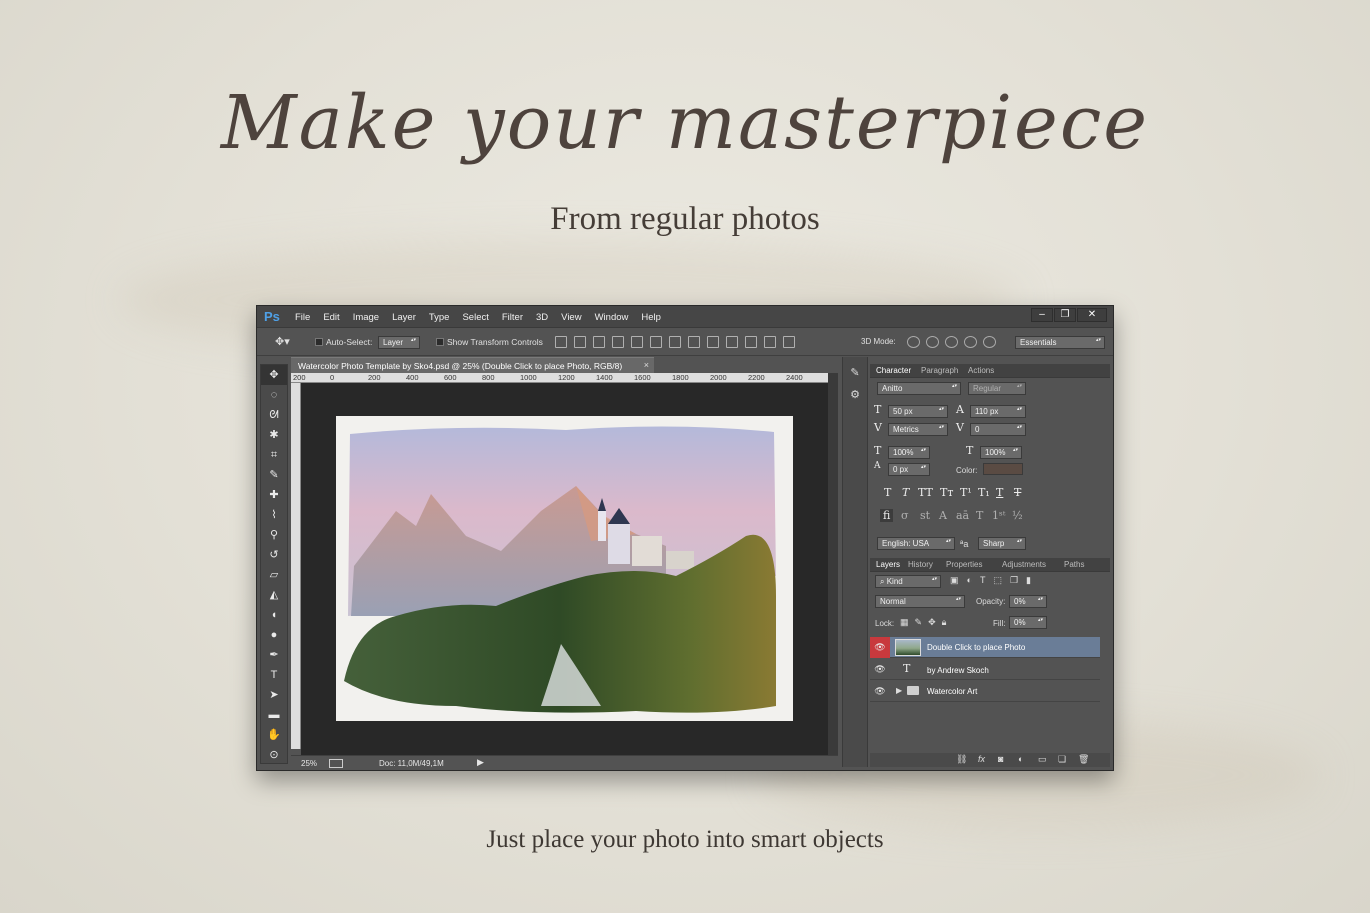 This screenshot has height=913, width=1370. I want to click on align-right-icon, so click(656, 342).